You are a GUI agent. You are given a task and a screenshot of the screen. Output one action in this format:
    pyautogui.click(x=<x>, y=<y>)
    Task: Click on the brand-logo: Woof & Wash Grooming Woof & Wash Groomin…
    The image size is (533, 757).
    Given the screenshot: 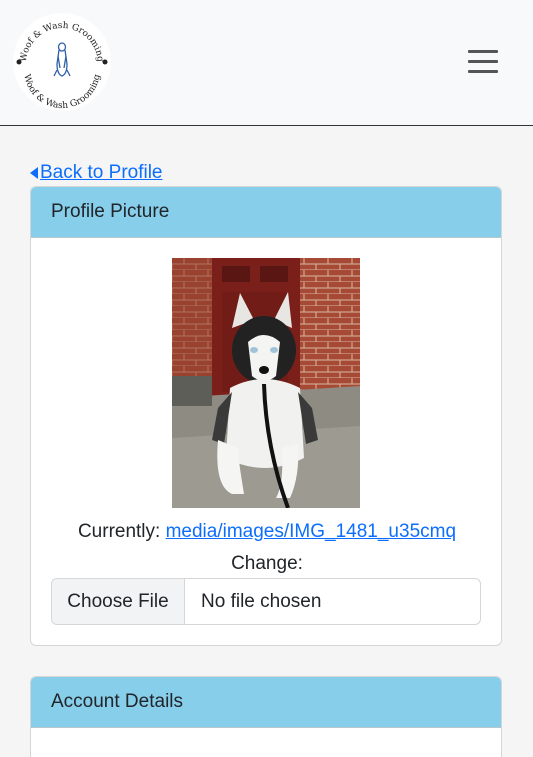 What is the action you would take?
    pyautogui.click(x=62, y=62)
    